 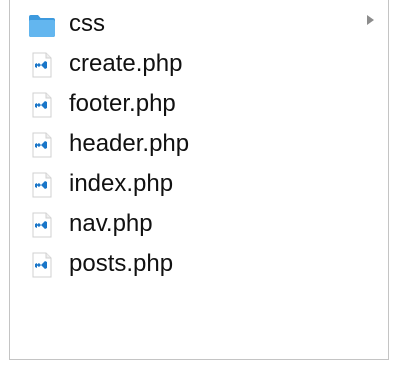 I want to click on chevron-right-icon, so click(x=370, y=20).